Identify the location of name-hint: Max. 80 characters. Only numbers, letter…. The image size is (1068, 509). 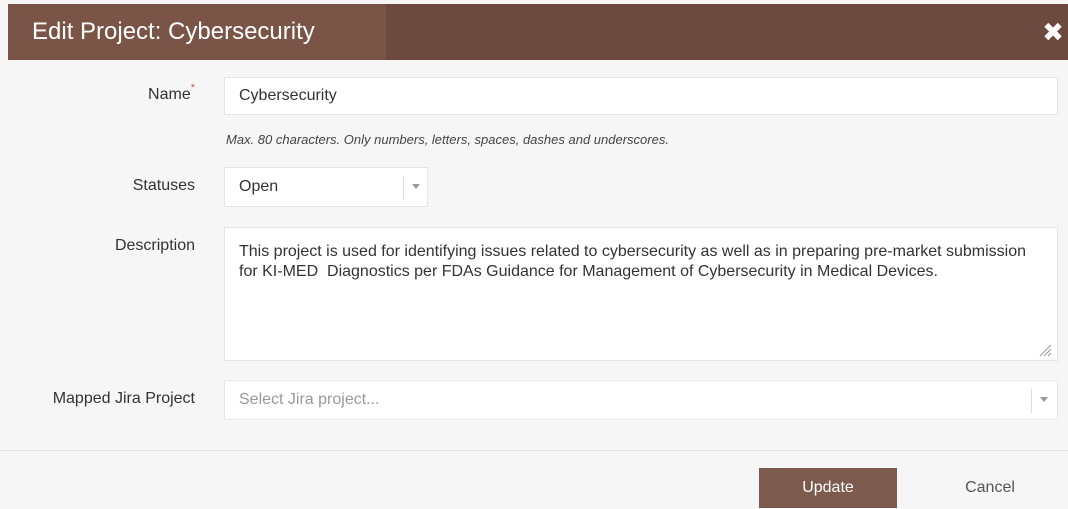
(447, 139).